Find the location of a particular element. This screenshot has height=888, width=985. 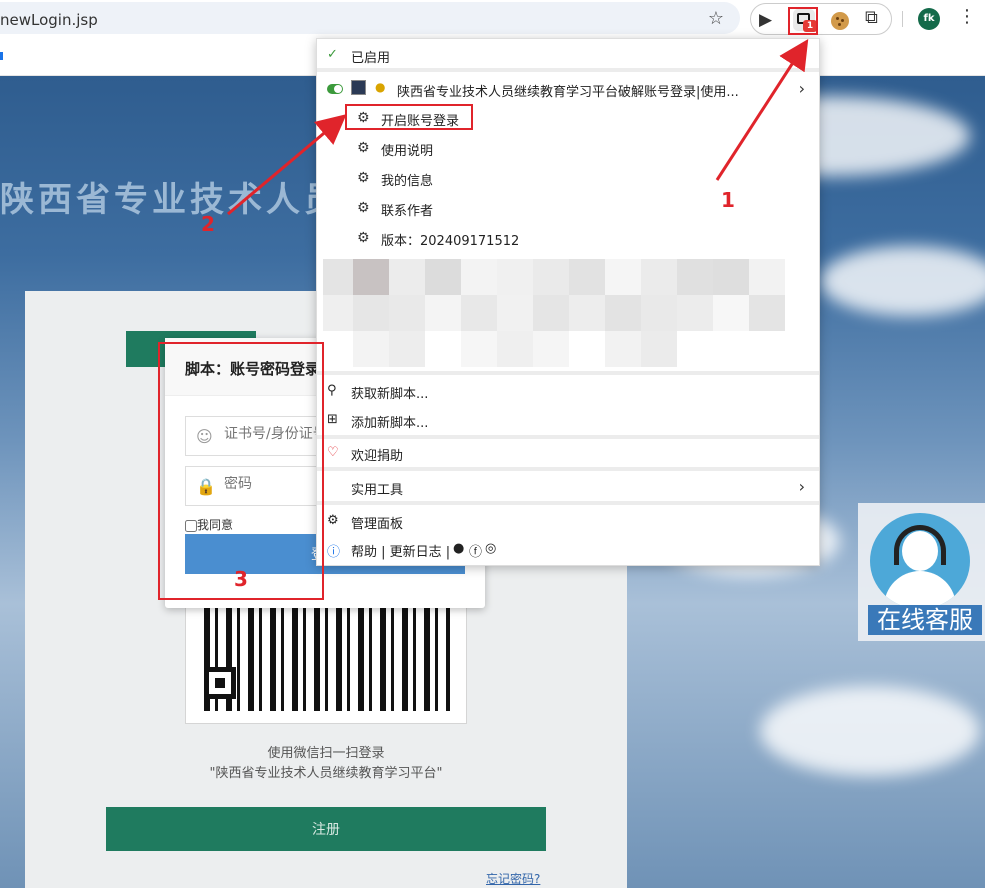

annotation-number-3: 3 is located at coordinates (241, 579).